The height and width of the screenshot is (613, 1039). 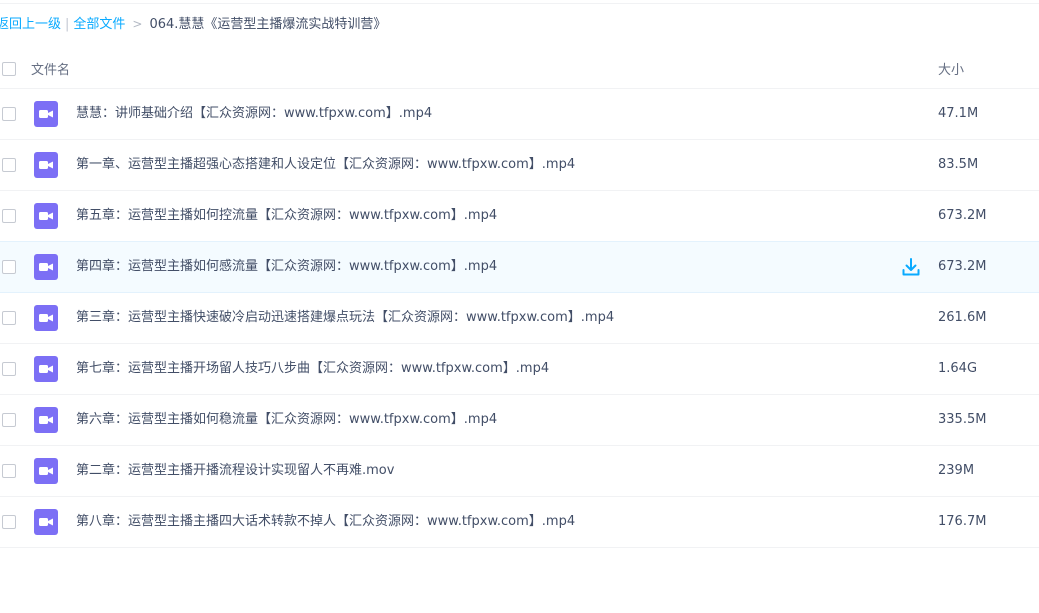 I want to click on file-list-header: 文件名 大小, so click(x=519, y=69).